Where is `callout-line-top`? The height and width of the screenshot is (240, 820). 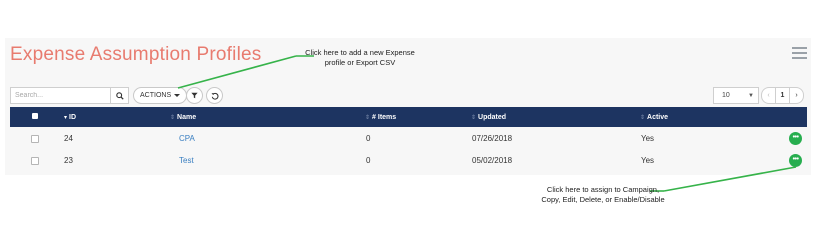
callout-line-top is located at coordinates (237, 72).